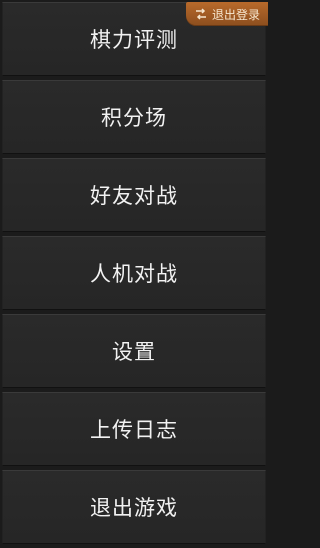  I want to click on menu-item-label: 设置, so click(134, 352).